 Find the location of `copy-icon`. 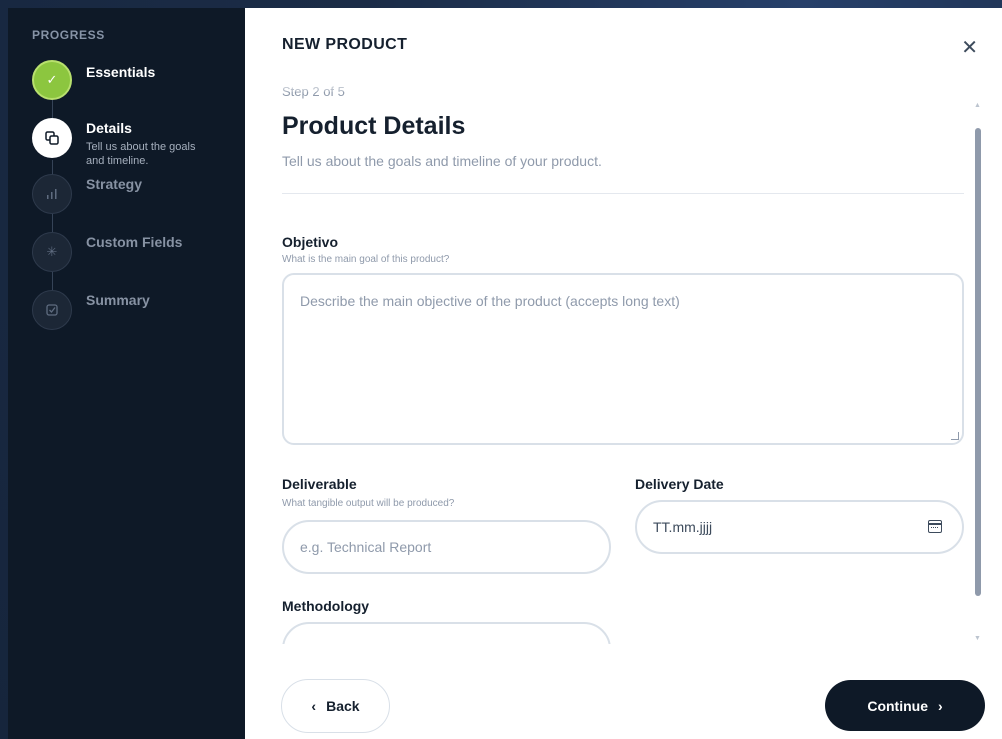

copy-icon is located at coordinates (52, 138).